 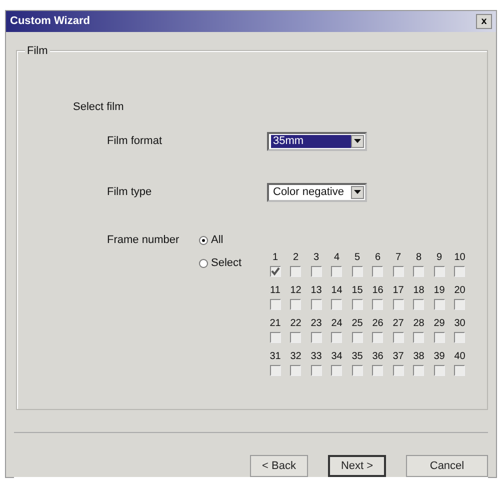 I want to click on frame-number: 14, so click(x=336, y=290).